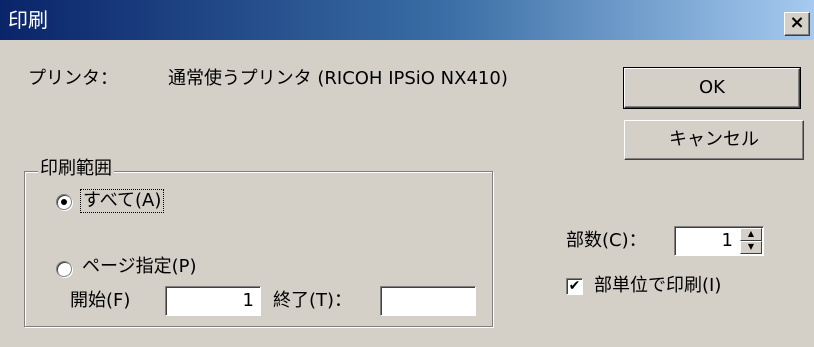  Describe the element at coordinates (28, 20) in the screenshot. I see `window-title: 印刷` at that location.